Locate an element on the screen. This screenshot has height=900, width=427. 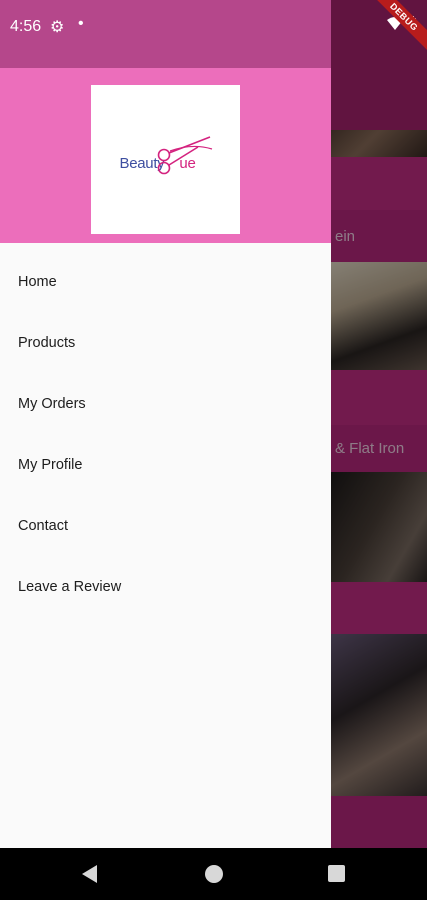
status-bar: 4:56 ⚙ • is located at coordinates (213, 28).